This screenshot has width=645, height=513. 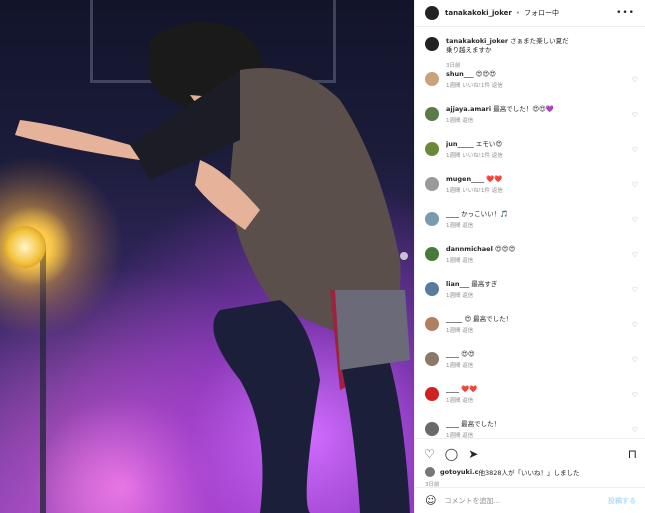 What do you see at coordinates (530, 157) in the screenshot?
I see `comment-item: jun_____ エモい😍 1週間 いいね!1件 返信 ♡` at bounding box center [530, 157].